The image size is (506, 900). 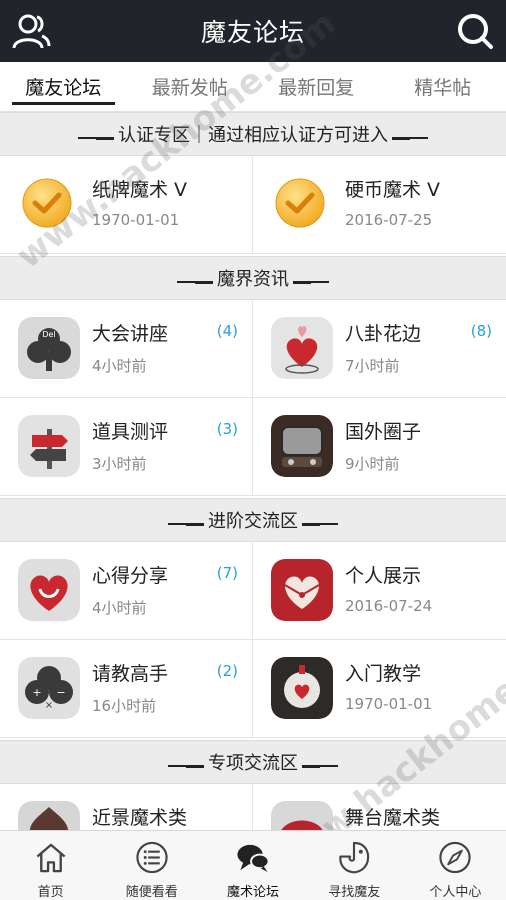 I want to click on new-post-count: (2), so click(x=227, y=671).